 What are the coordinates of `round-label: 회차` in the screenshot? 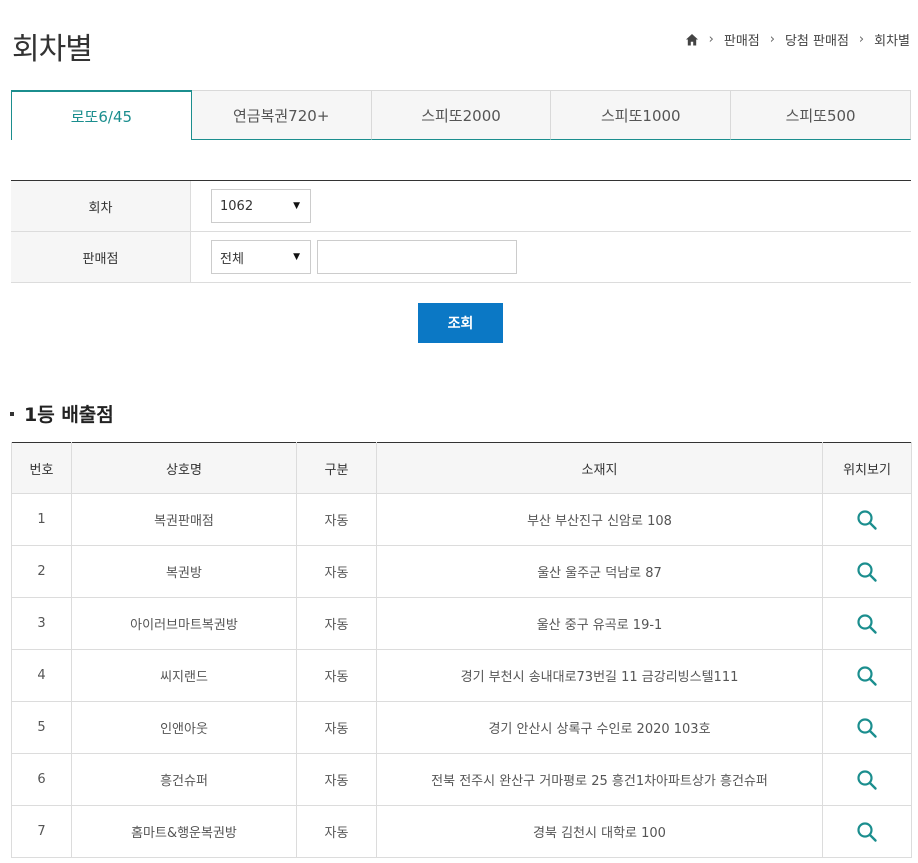 It's located at (101, 206).